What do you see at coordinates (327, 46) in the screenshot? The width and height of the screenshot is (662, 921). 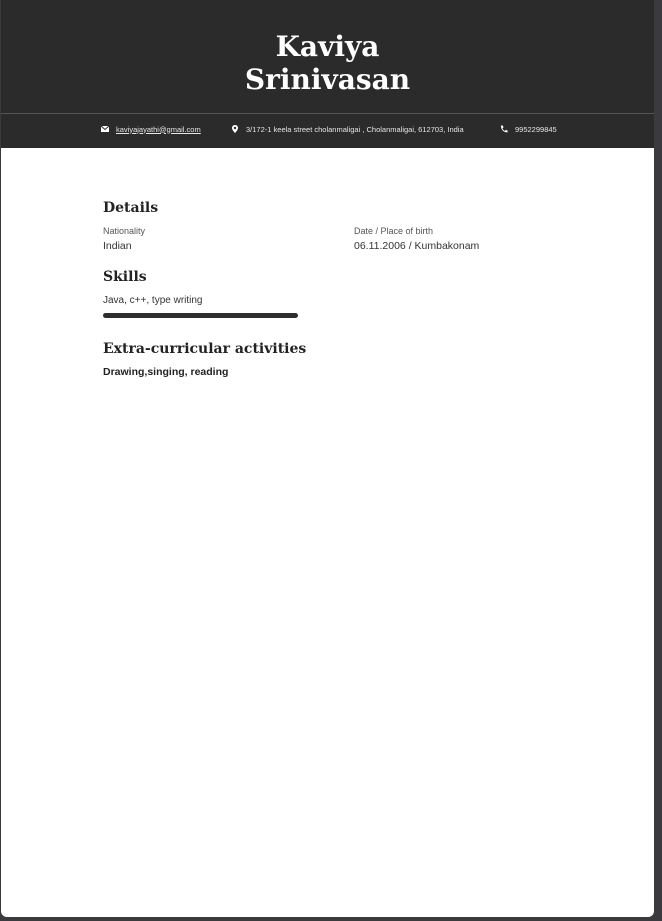 I see `first-name: Kaviya` at bounding box center [327, 46].